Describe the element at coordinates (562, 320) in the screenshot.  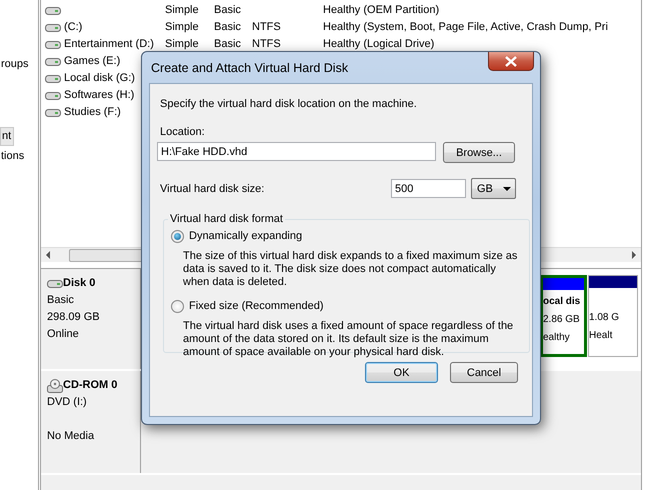
I see `partition-size: 2.86 GB` at that location.